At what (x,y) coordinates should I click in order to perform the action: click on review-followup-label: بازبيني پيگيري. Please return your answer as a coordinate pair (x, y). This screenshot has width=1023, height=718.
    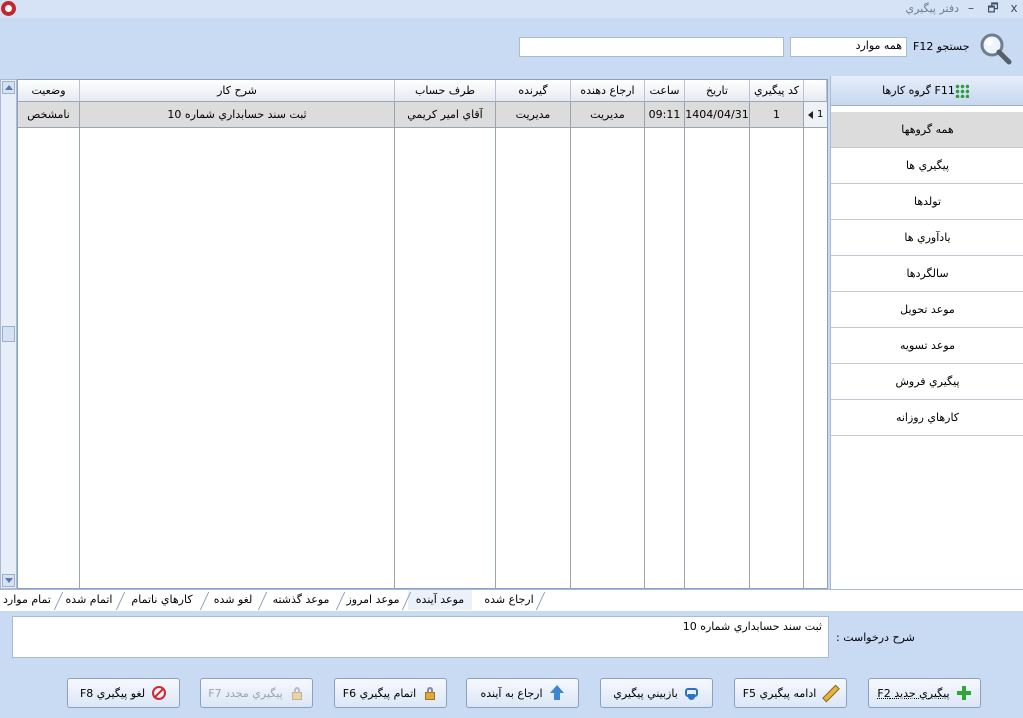
    Looking at the image, I should click on (645, 693).